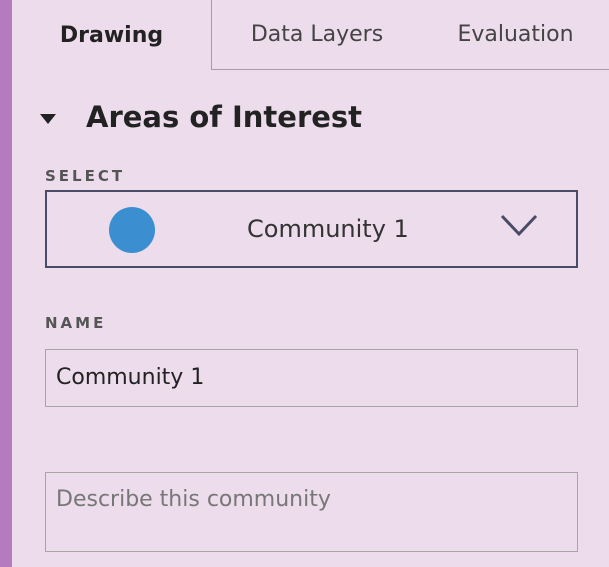 The height and width of the screenshot is (567, 609). I want to click on tab-evaluation: Evaluation, so click(515, 35).